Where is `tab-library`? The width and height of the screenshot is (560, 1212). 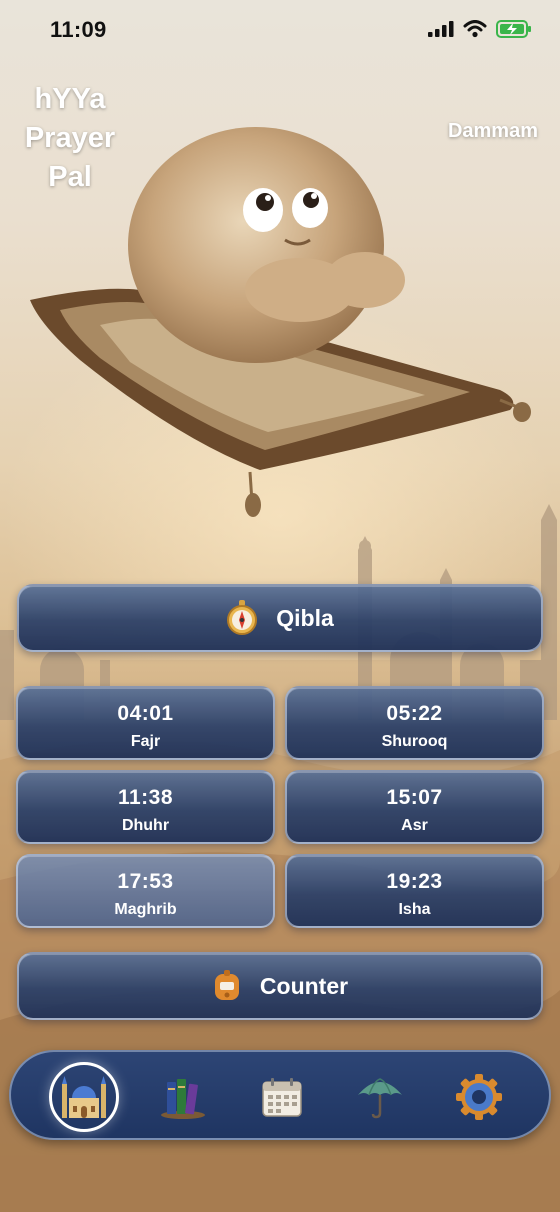
tab-library is located at coordinates (183, 1097).